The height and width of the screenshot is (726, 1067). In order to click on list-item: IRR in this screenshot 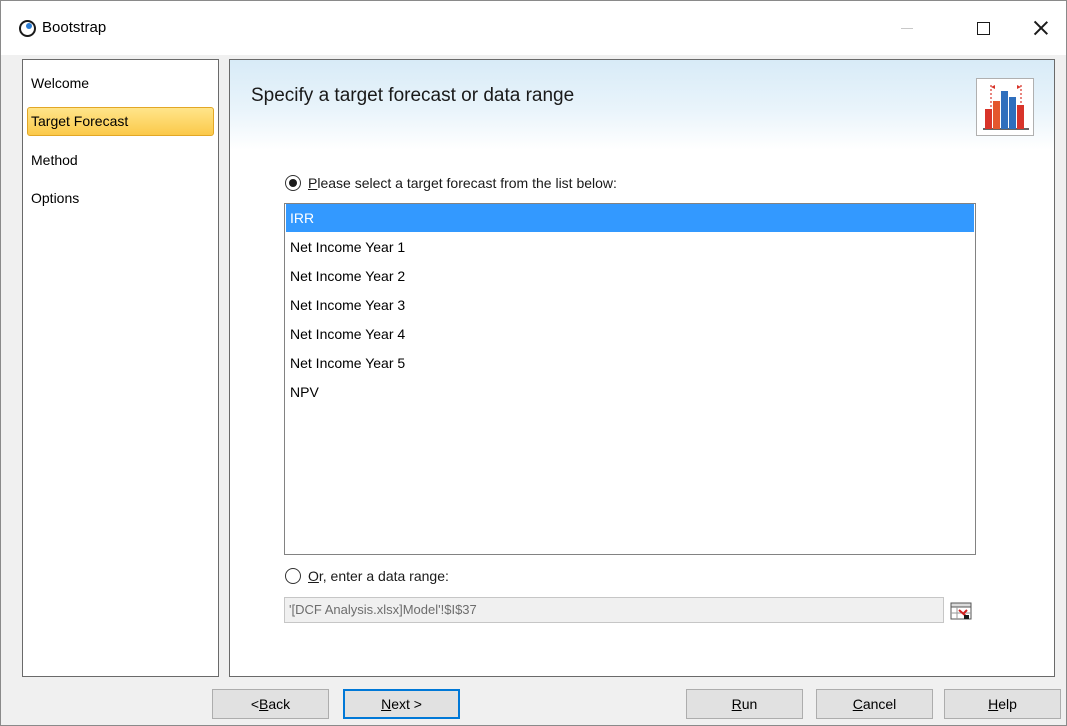, I will do `click(630, 218)`.